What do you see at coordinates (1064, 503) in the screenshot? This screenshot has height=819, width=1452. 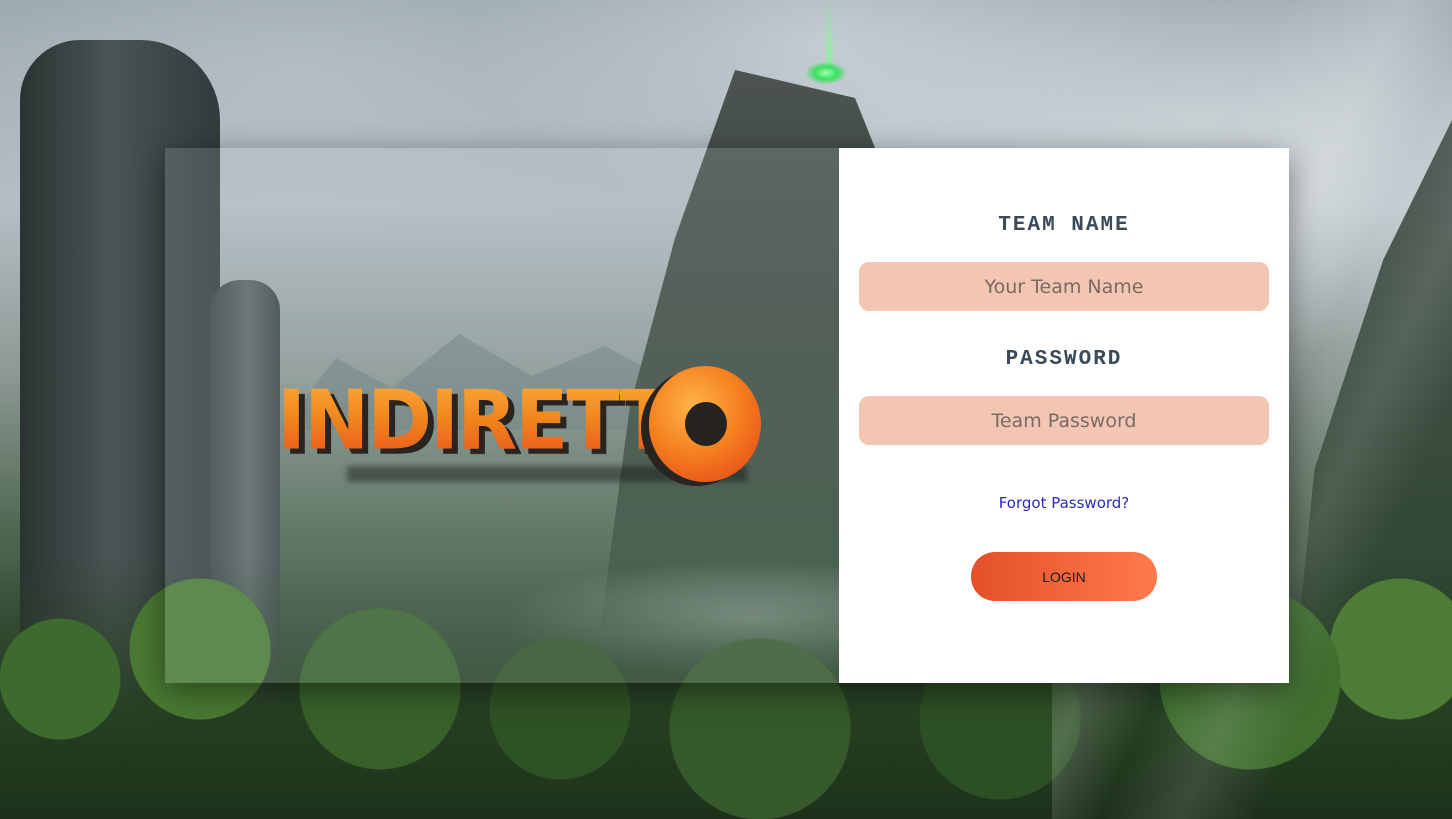 I see `forgot-password-link: Forgot Password?` at bounding box center [1064, 503].